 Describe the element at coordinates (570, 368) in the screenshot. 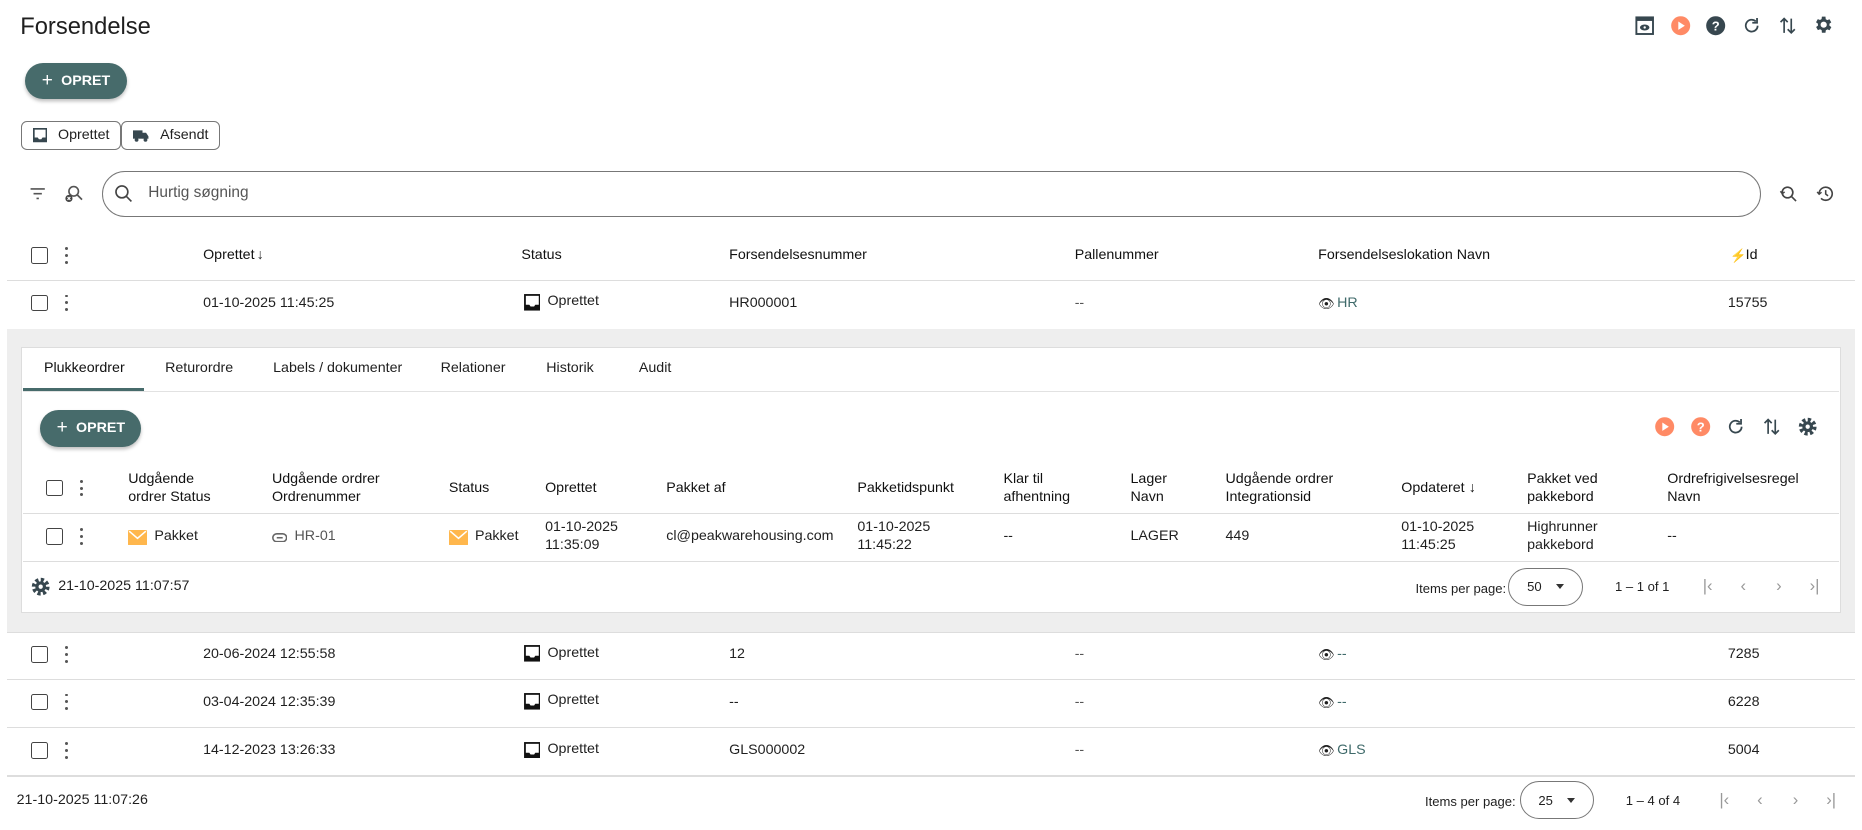

I see `tab-historik: Historik` at that location.